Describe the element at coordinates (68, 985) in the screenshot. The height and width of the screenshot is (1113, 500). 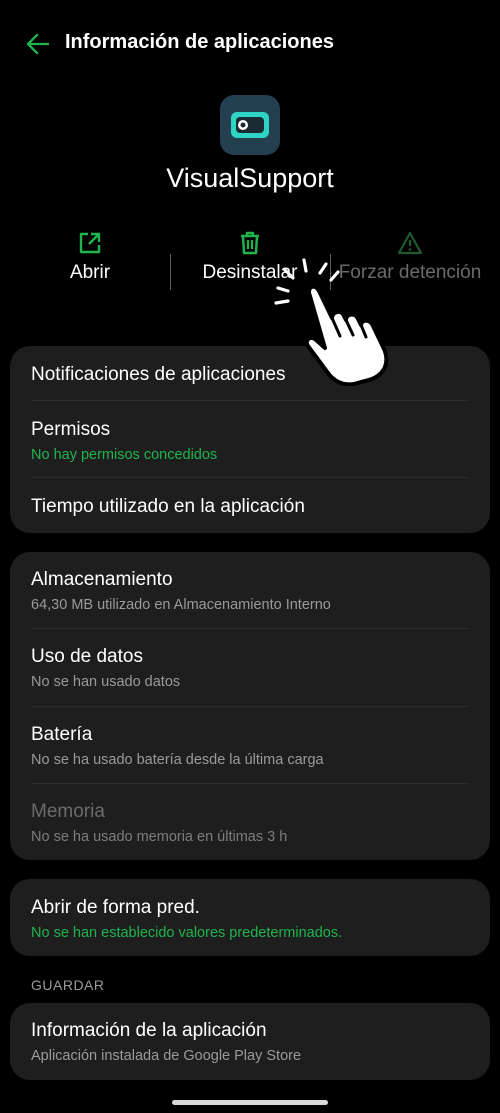
I see `section-header-save: GUARDAR` at that location.